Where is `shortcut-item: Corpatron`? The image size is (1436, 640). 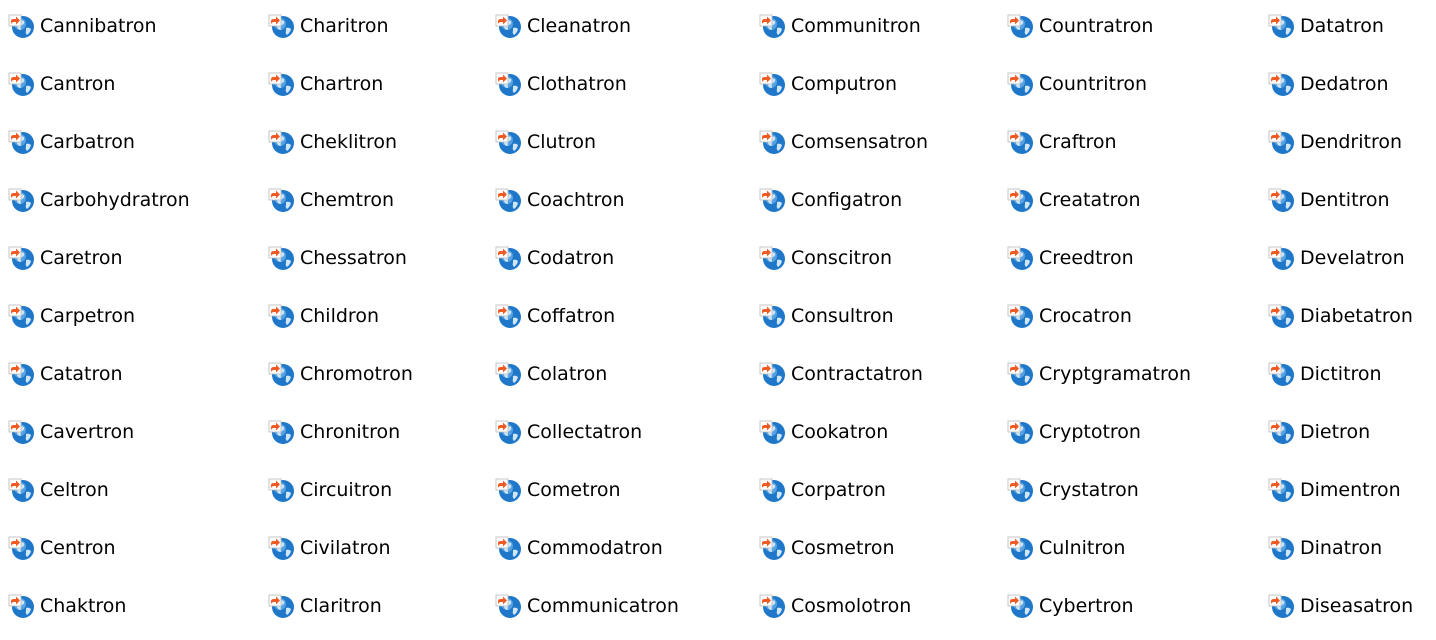
shortcut-item: Corpatron is located at coordinates (822, 490).